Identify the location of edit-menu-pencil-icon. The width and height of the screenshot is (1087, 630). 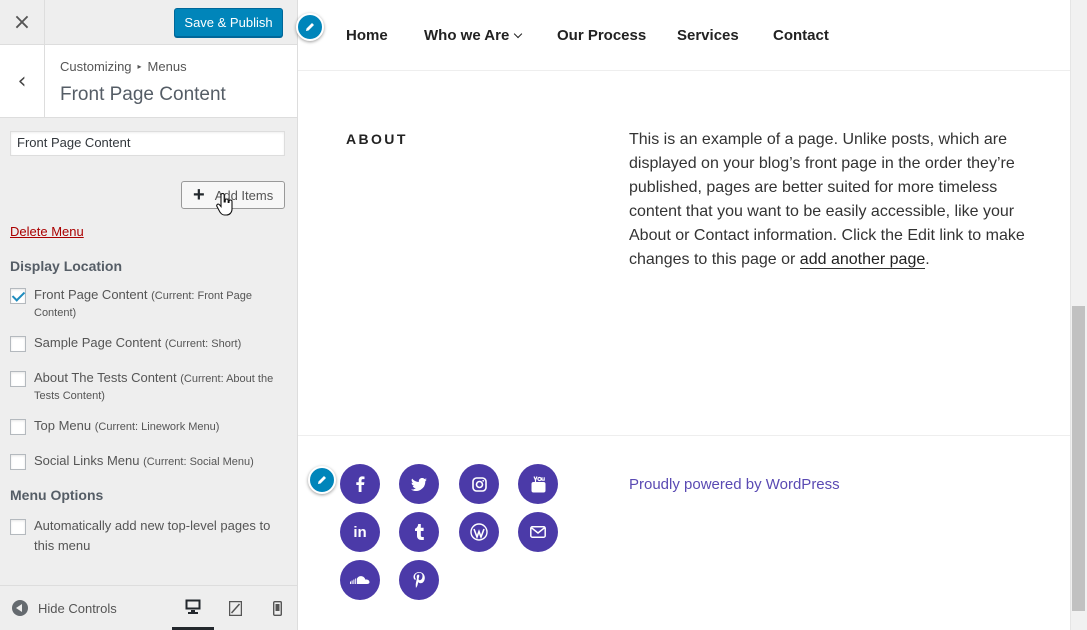
(310, 27).